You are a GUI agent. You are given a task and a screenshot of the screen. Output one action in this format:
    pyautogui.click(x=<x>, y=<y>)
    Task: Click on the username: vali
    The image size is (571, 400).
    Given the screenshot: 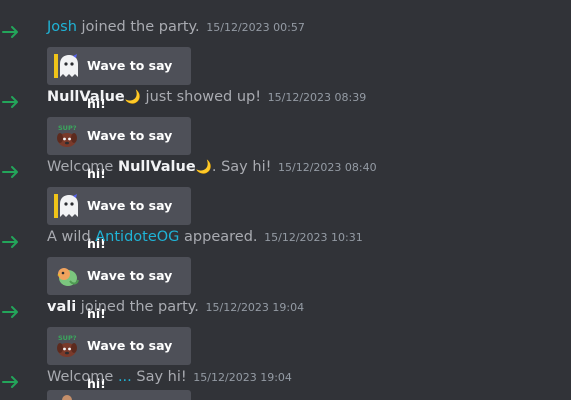 What is the action you would take?
    pyautogui.click(x=61, y=307)
    